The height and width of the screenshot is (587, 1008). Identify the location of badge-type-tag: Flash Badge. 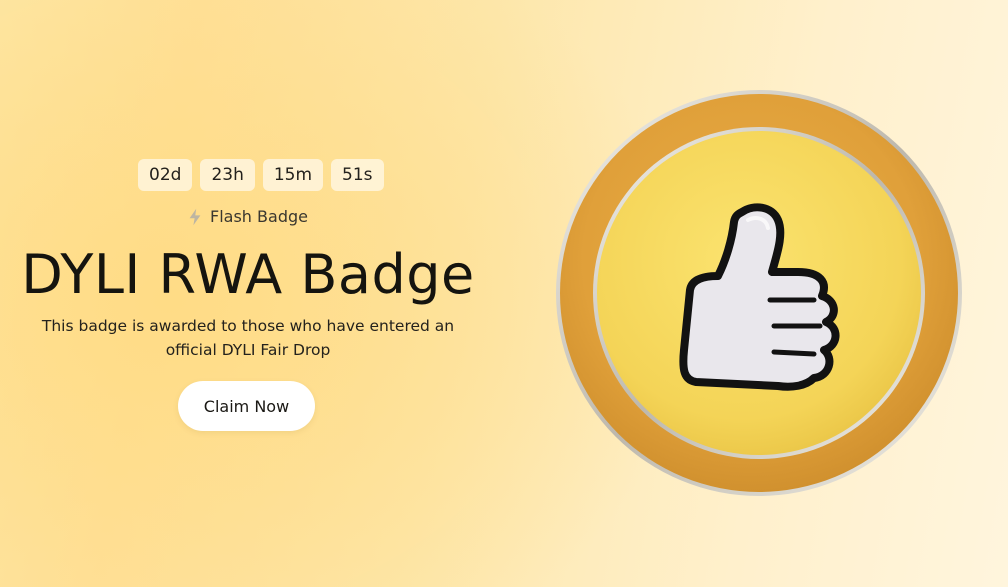
(248, 216).